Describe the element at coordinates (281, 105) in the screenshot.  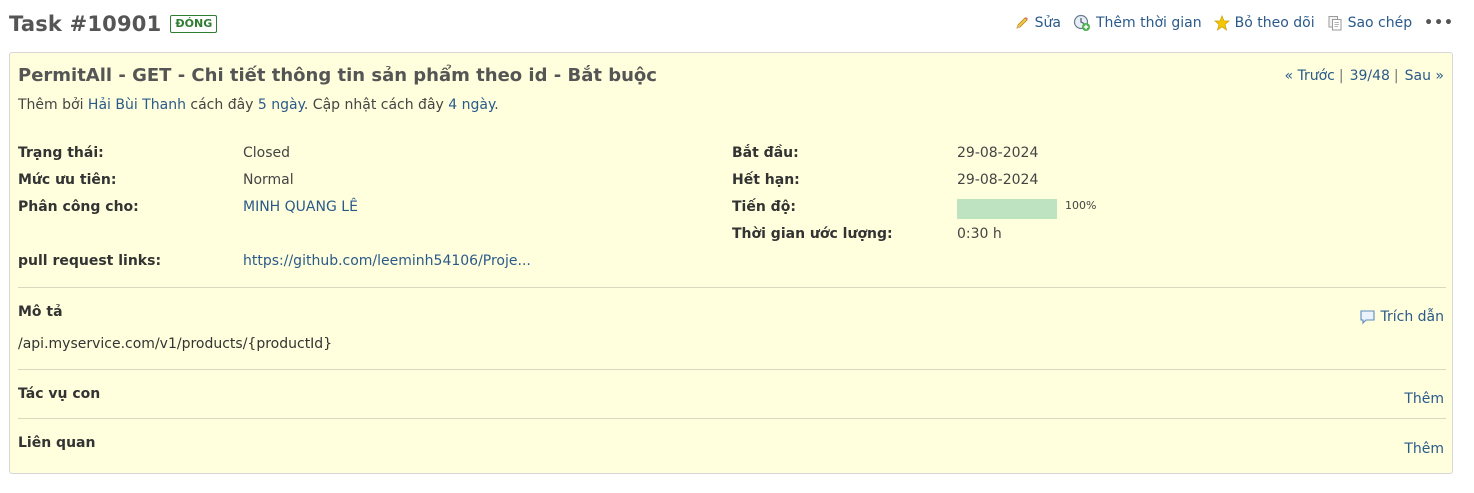
I see `created-ago-link: 5 ngày` at that location.